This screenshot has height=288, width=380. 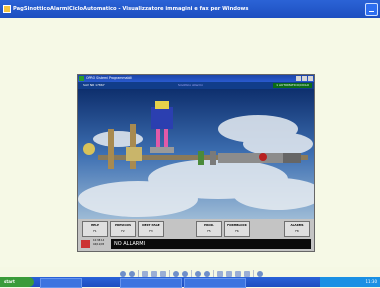 What do you see at coordinates (292, 85) in the screenshot?
I see `scada-status-right: 1 AUTOMATICO/CICLO` at bounding box center [292, 85].